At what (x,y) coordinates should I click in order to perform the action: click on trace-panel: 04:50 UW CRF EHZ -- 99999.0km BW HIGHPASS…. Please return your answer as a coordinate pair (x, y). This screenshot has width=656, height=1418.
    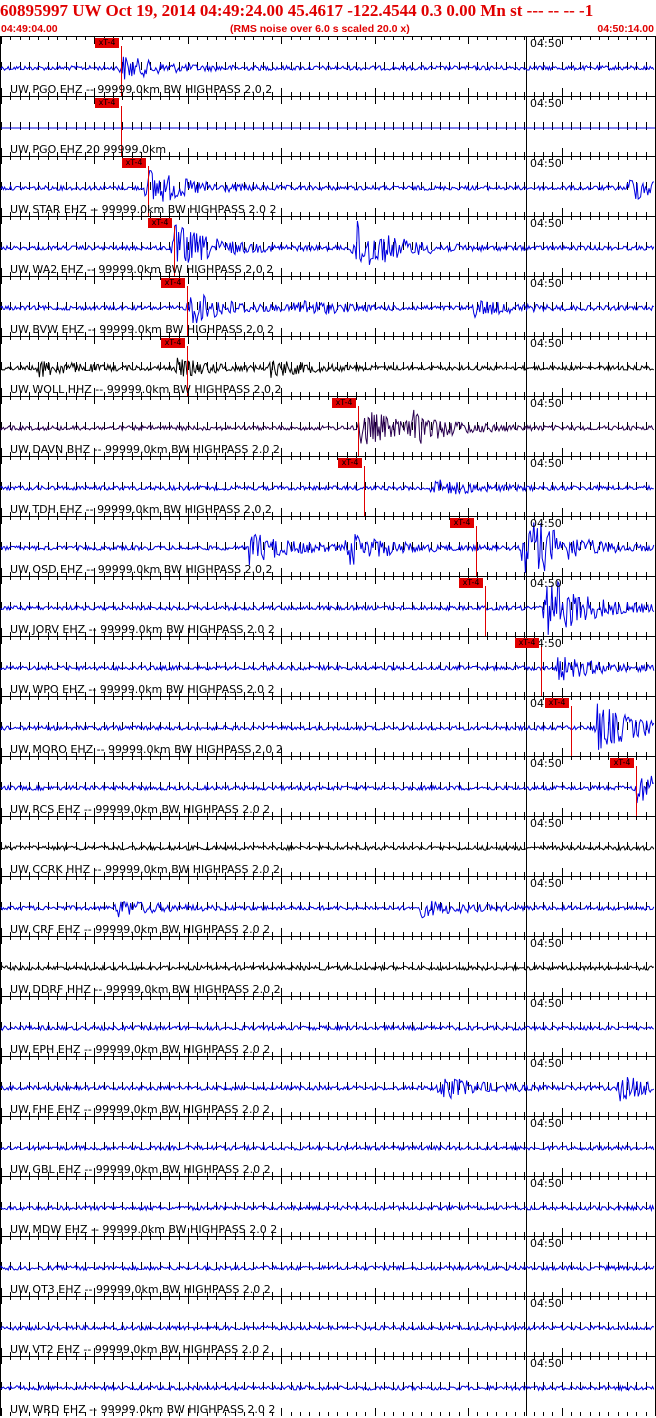
    Looking at the image, I should click on (328, 906).